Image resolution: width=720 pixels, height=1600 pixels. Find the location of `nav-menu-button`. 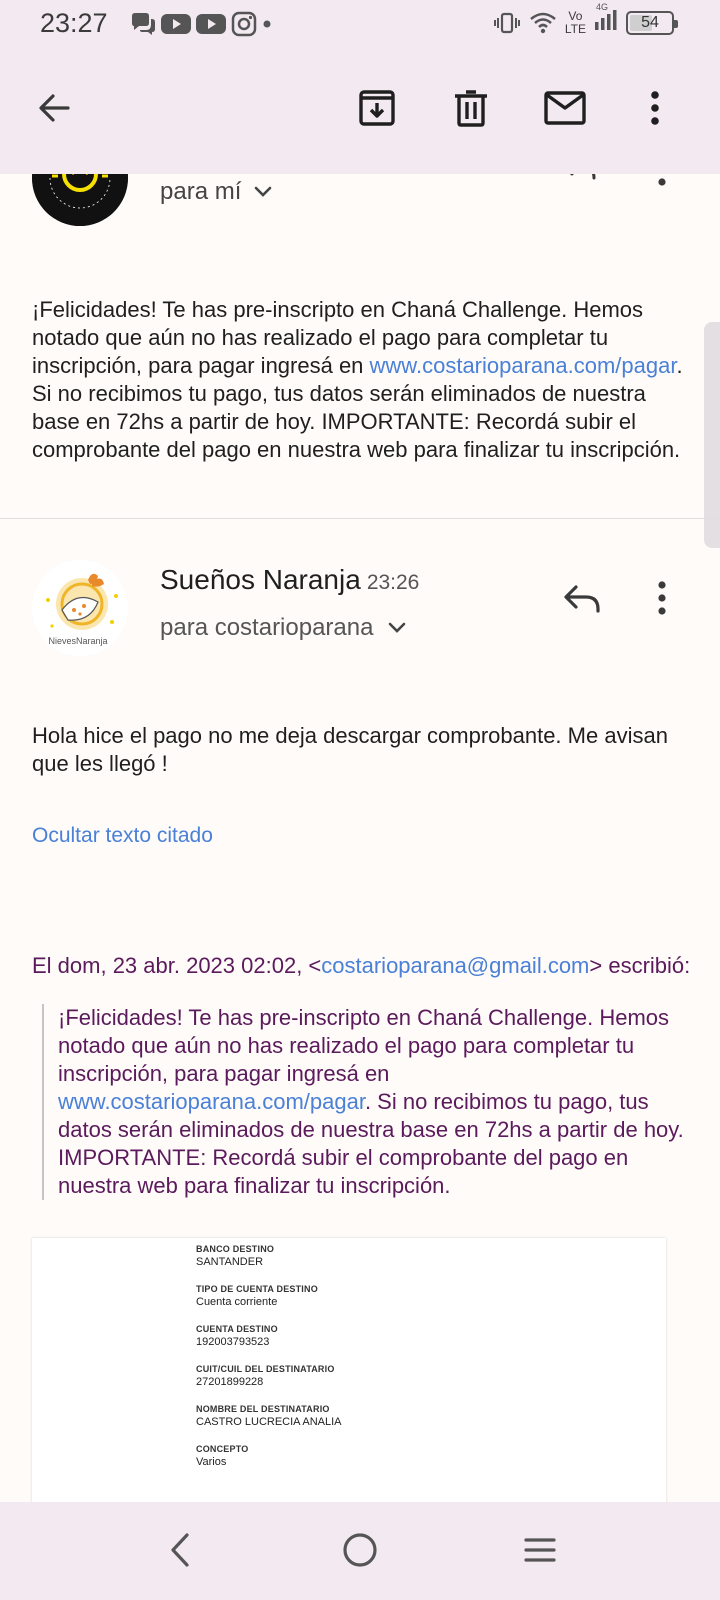

nav-menu-button is located at coordinates (540, 1550).